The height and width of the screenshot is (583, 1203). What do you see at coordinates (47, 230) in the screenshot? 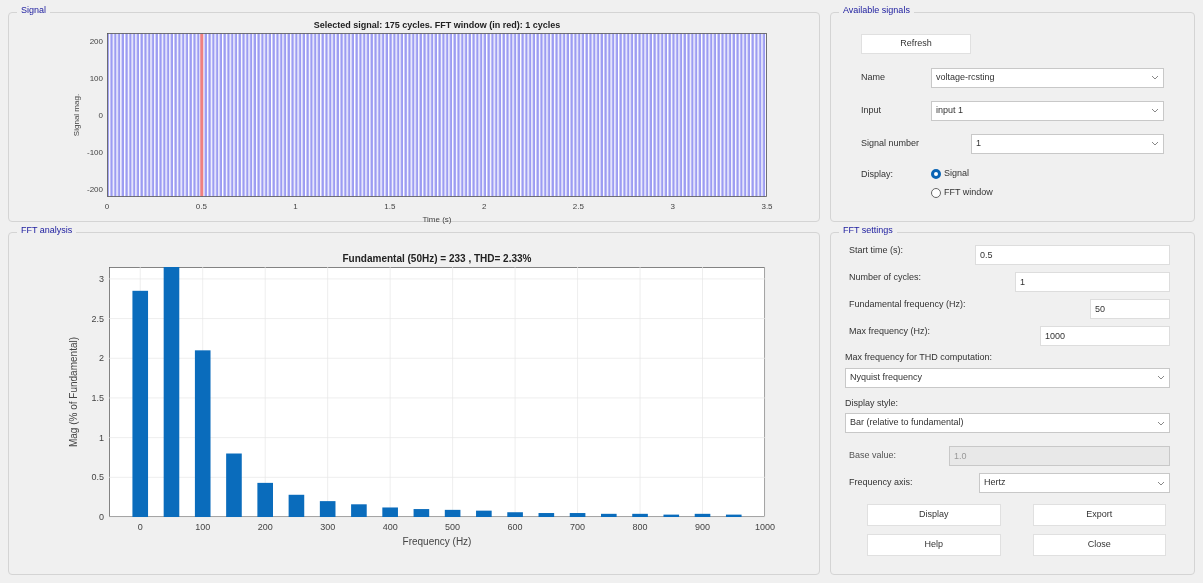
I see `panel-title: FFT analysis` at bounding box center [47, 230].